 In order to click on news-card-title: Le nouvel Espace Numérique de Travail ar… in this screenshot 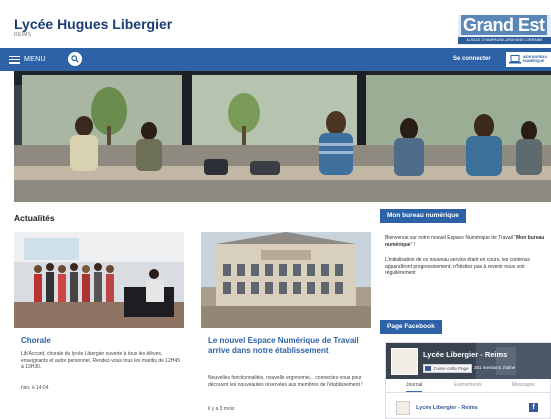, I will do `click(288, 346)`.